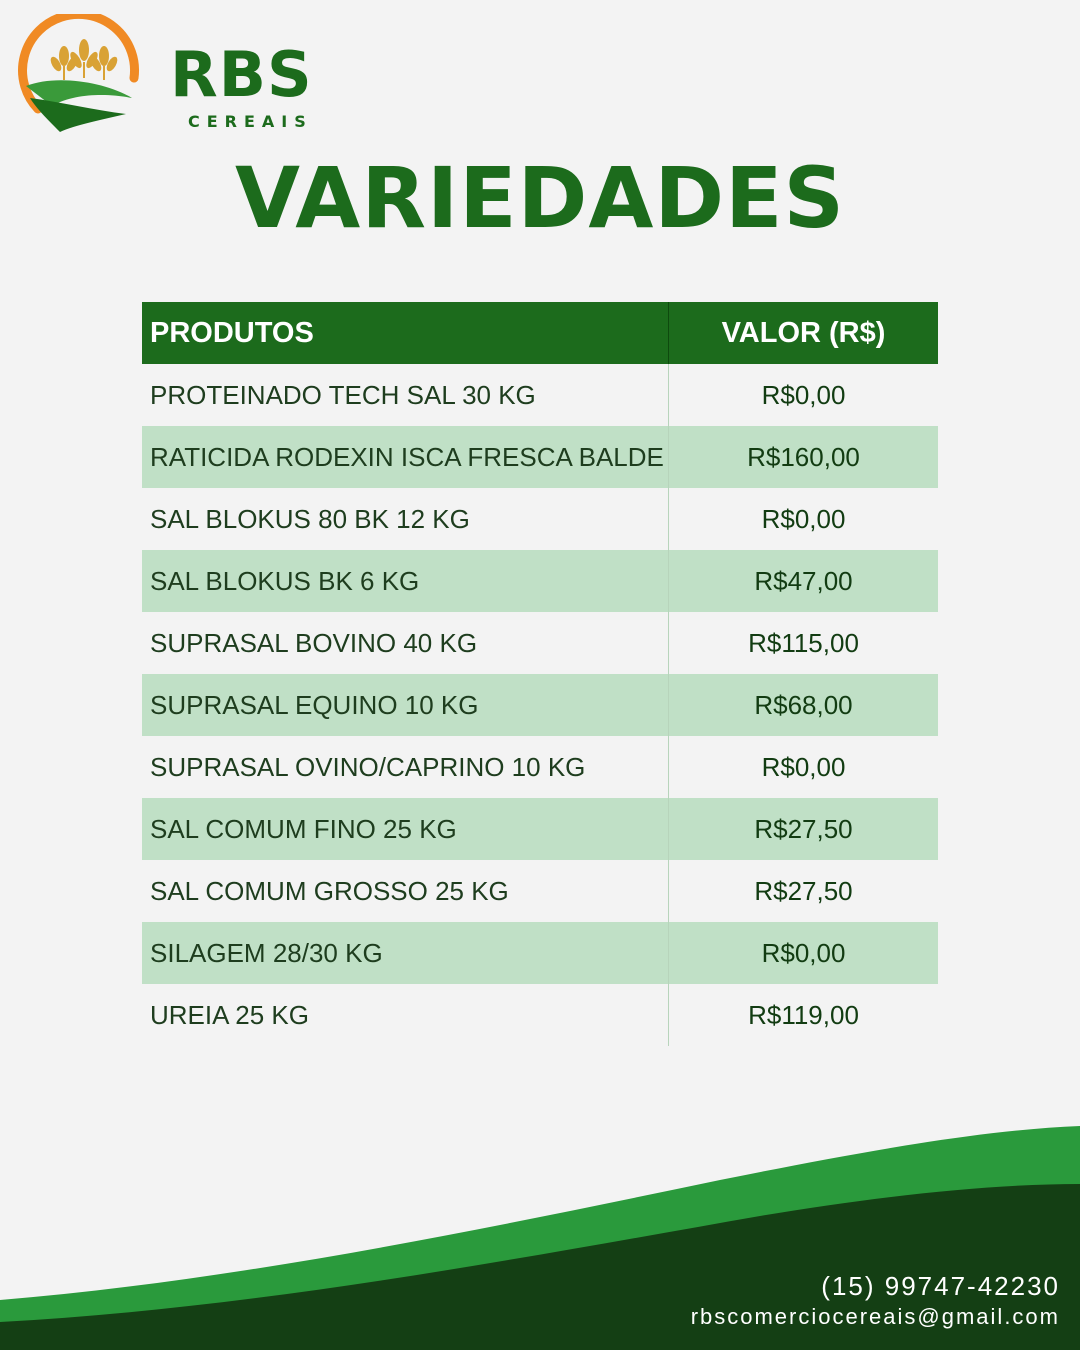 The height and width of the screenshot is (1350, 1080). Describe the element at coordinates (803, 457) in the screenshot. I see `price-cell: R$160,00` at that location.